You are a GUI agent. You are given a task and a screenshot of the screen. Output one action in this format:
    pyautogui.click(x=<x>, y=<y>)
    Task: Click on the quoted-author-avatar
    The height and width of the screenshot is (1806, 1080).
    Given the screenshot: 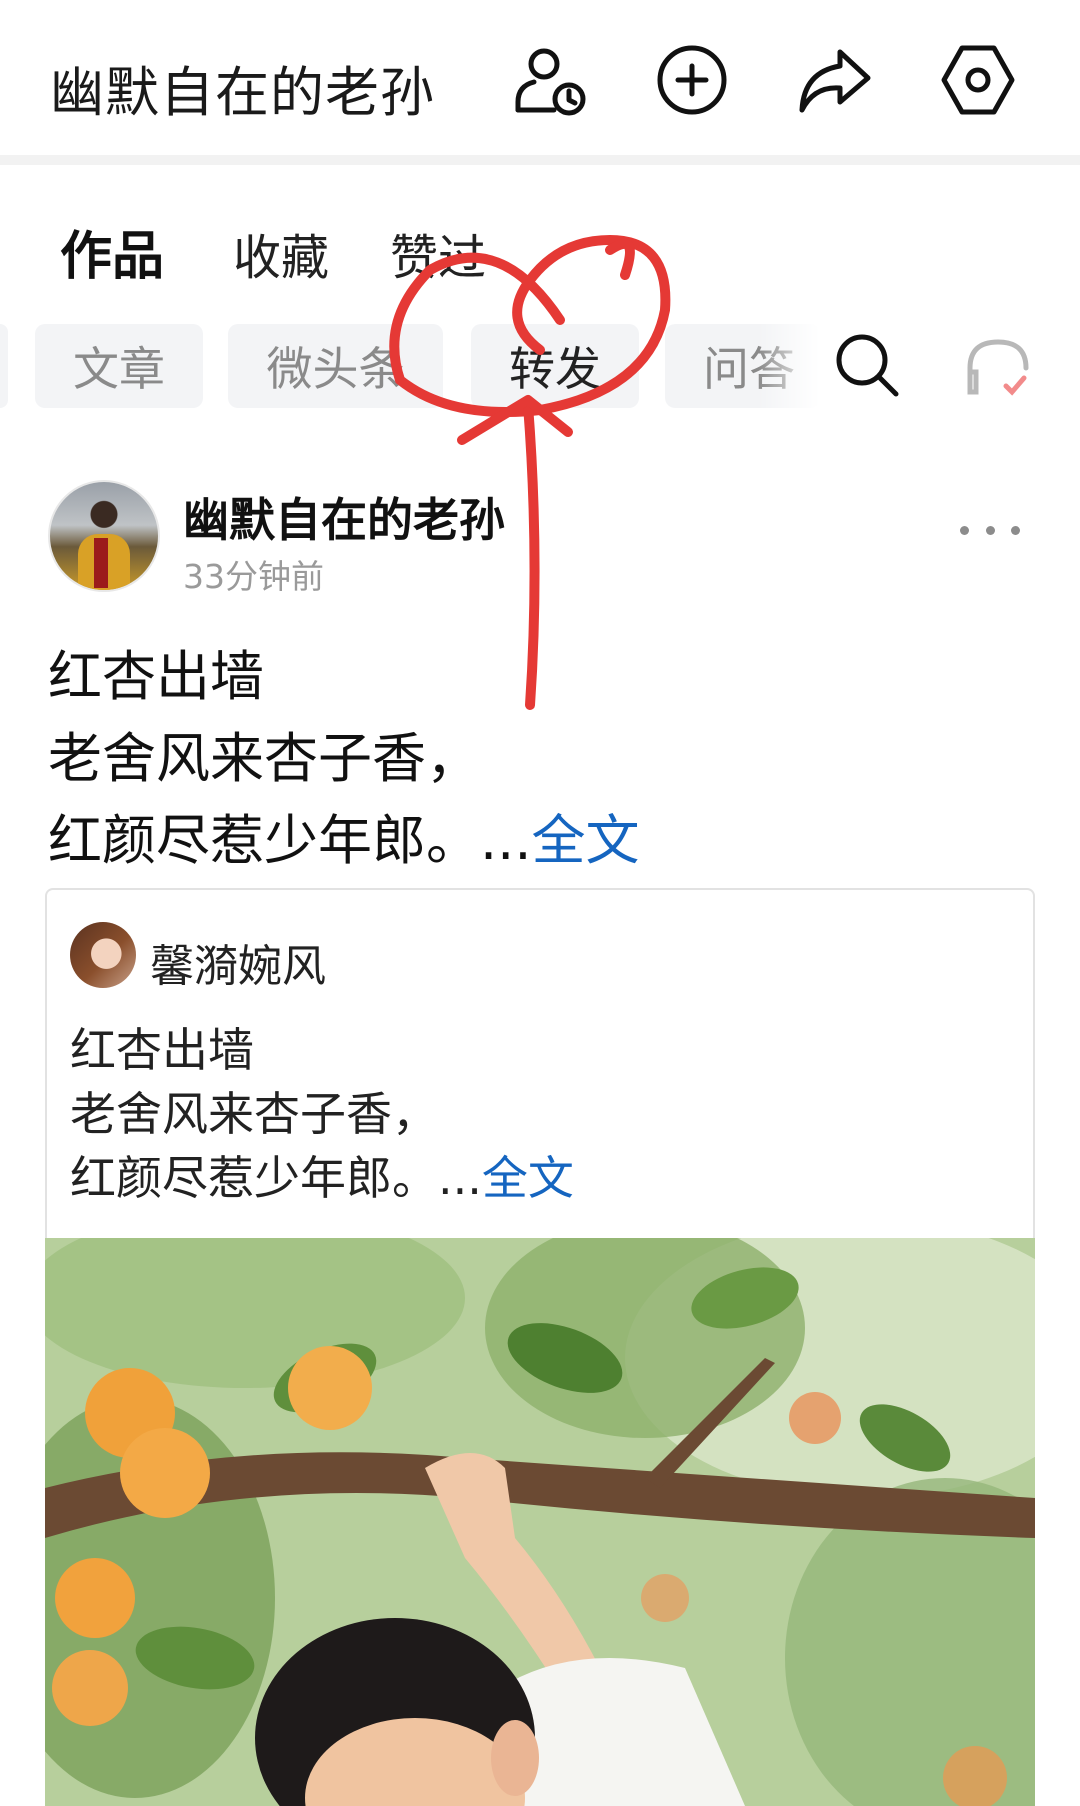 What is the action you would take?
    pyautogui.click(x=103, y=955)
    